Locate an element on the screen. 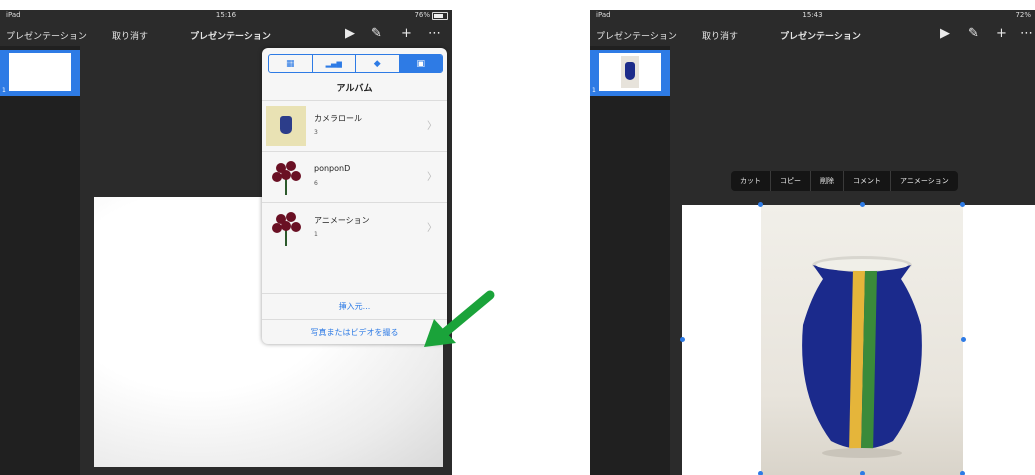 Image resolution: width=1035 pixels, height=475 pixels. clock: 15:43 is located at coordinates (812, 15).